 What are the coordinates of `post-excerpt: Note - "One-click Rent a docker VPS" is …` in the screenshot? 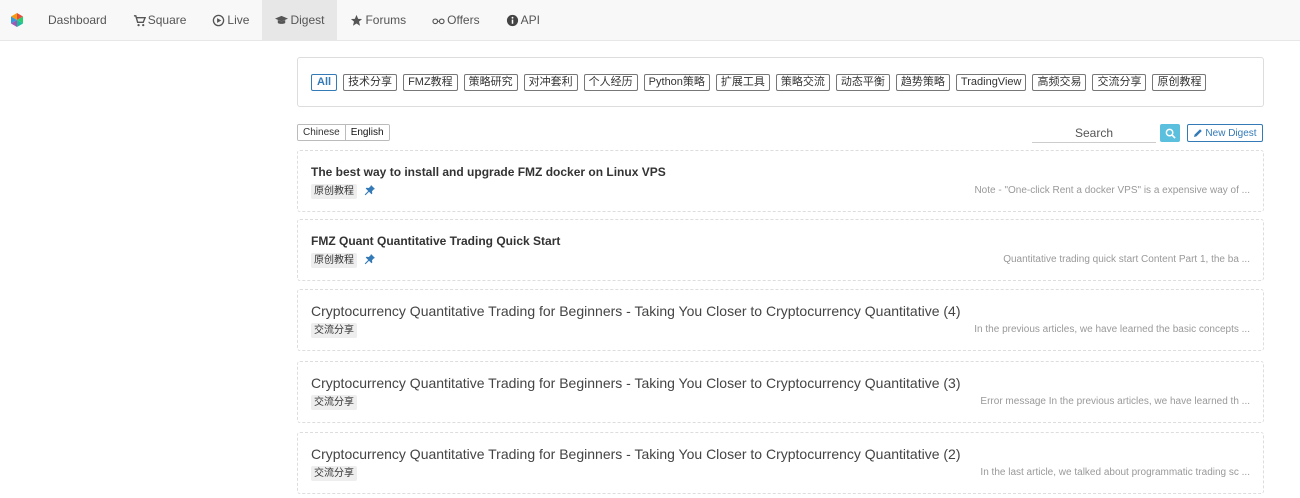 It's located at (1112, 190).